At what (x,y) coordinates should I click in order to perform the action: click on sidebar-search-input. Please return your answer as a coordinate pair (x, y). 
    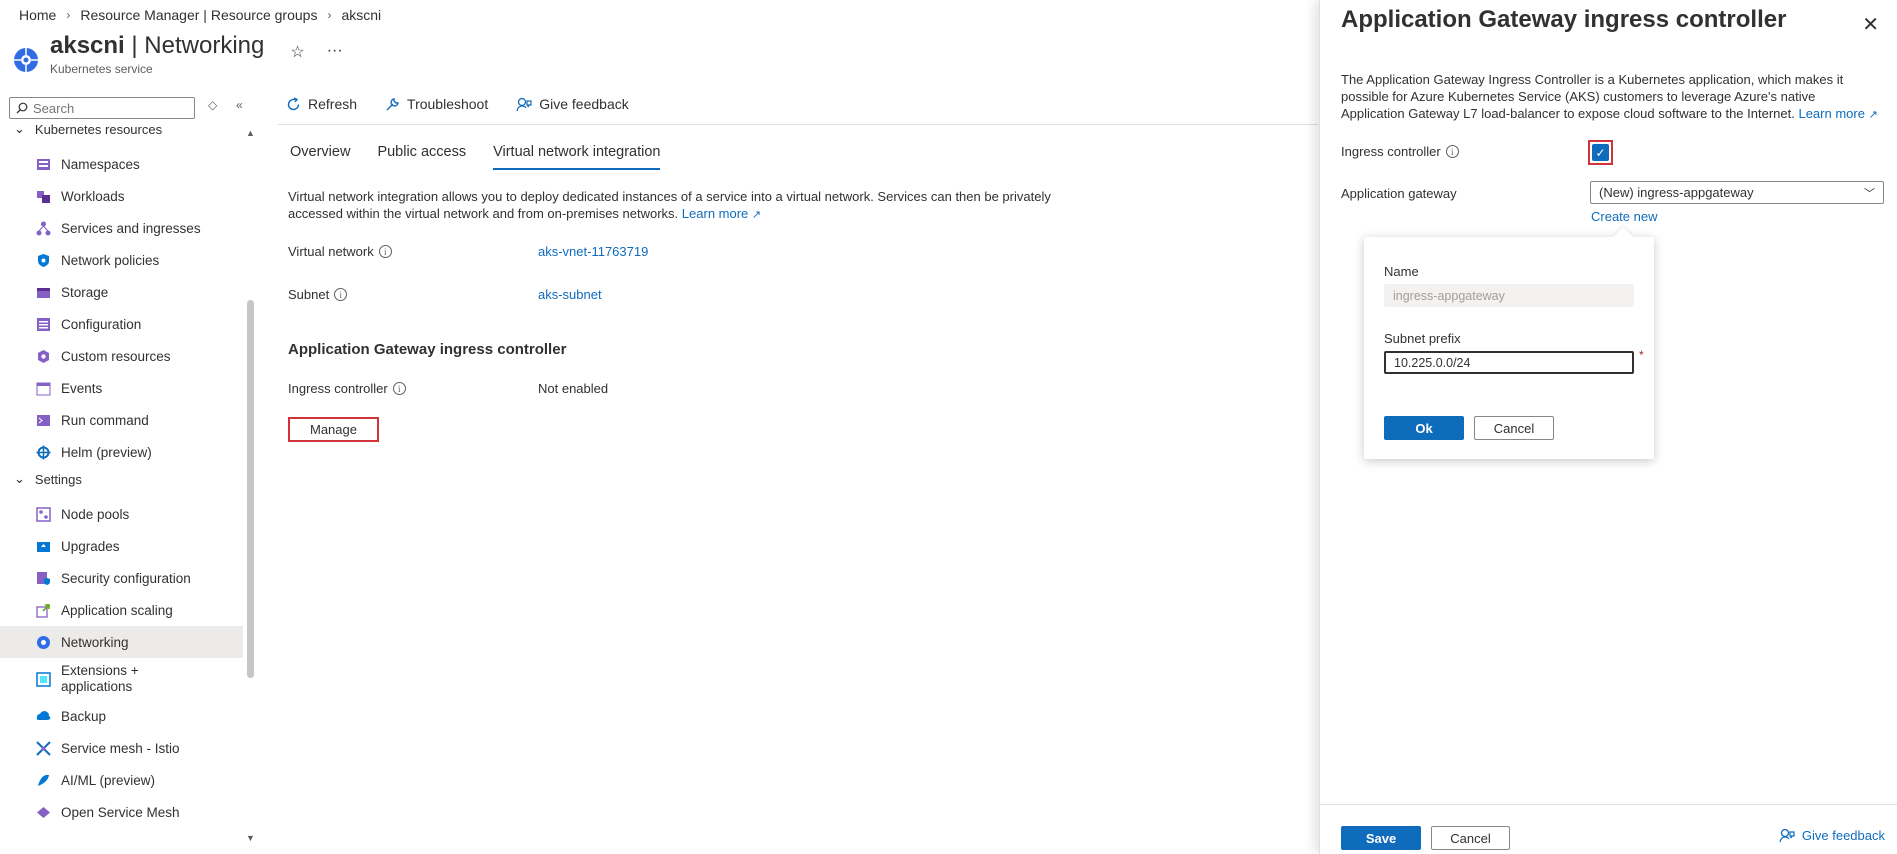
    Looking at the image, I should click on (108, 108).